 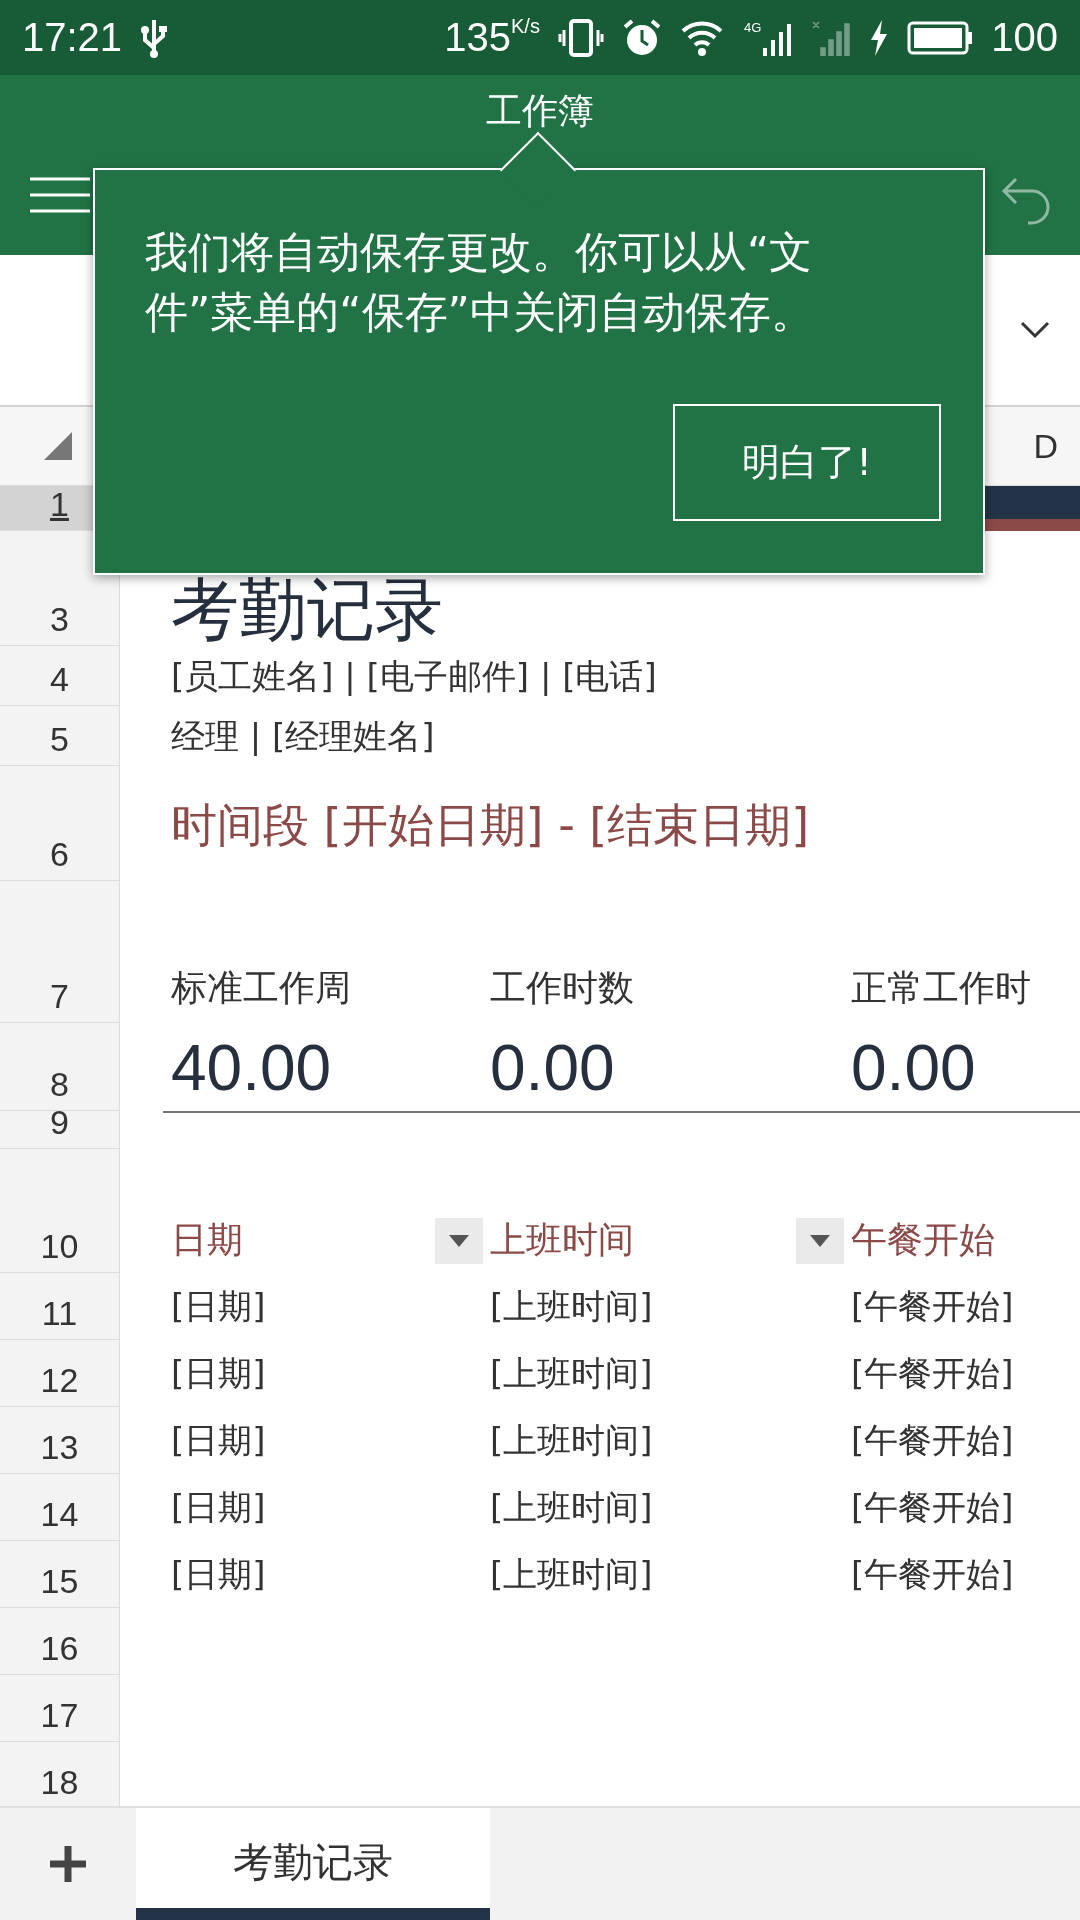 What do you see at coordinates (1026, 200) in the screenshot?
I see `undo-icon` at bounding box center [1026, 200].